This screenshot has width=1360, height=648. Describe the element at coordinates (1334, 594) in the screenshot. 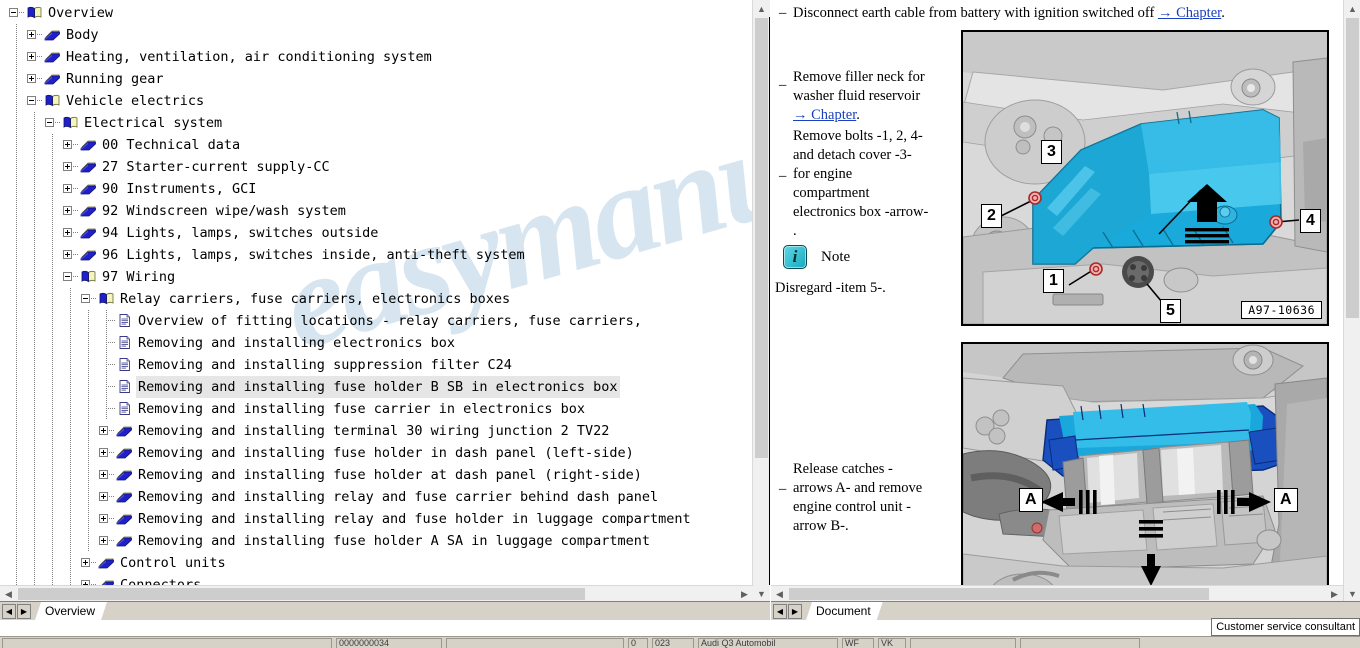

I see `doc-scroll-right-icon: ▶` at that location.